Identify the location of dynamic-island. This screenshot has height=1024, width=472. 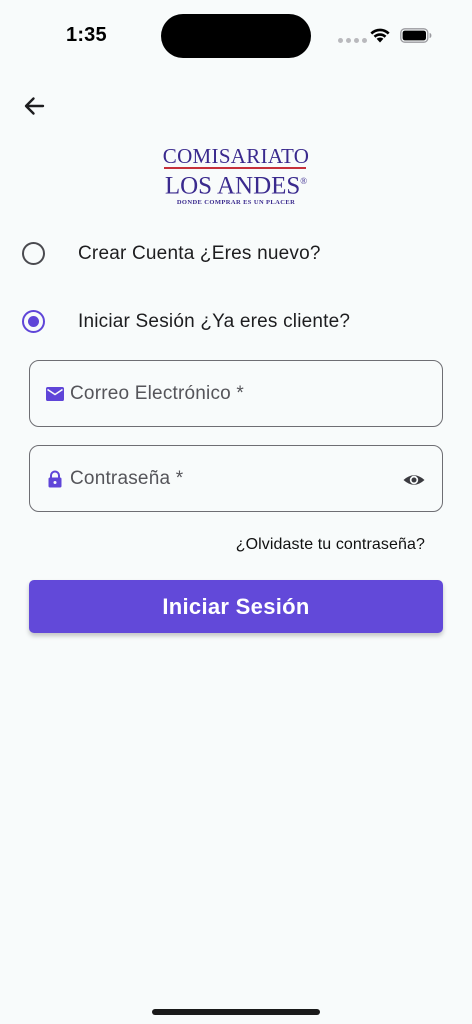
(236, 36).